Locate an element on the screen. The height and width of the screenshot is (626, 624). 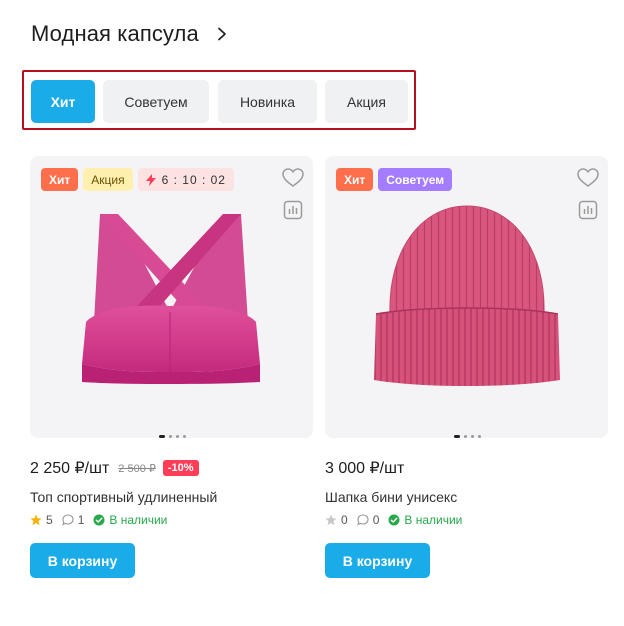
reviews-count: 0 is located at coordinates (376, 520).